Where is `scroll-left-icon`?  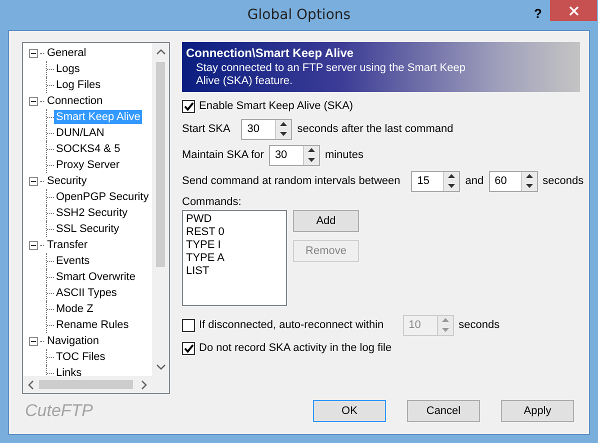
scroll-left-icon is located at coordinates (31, 385).